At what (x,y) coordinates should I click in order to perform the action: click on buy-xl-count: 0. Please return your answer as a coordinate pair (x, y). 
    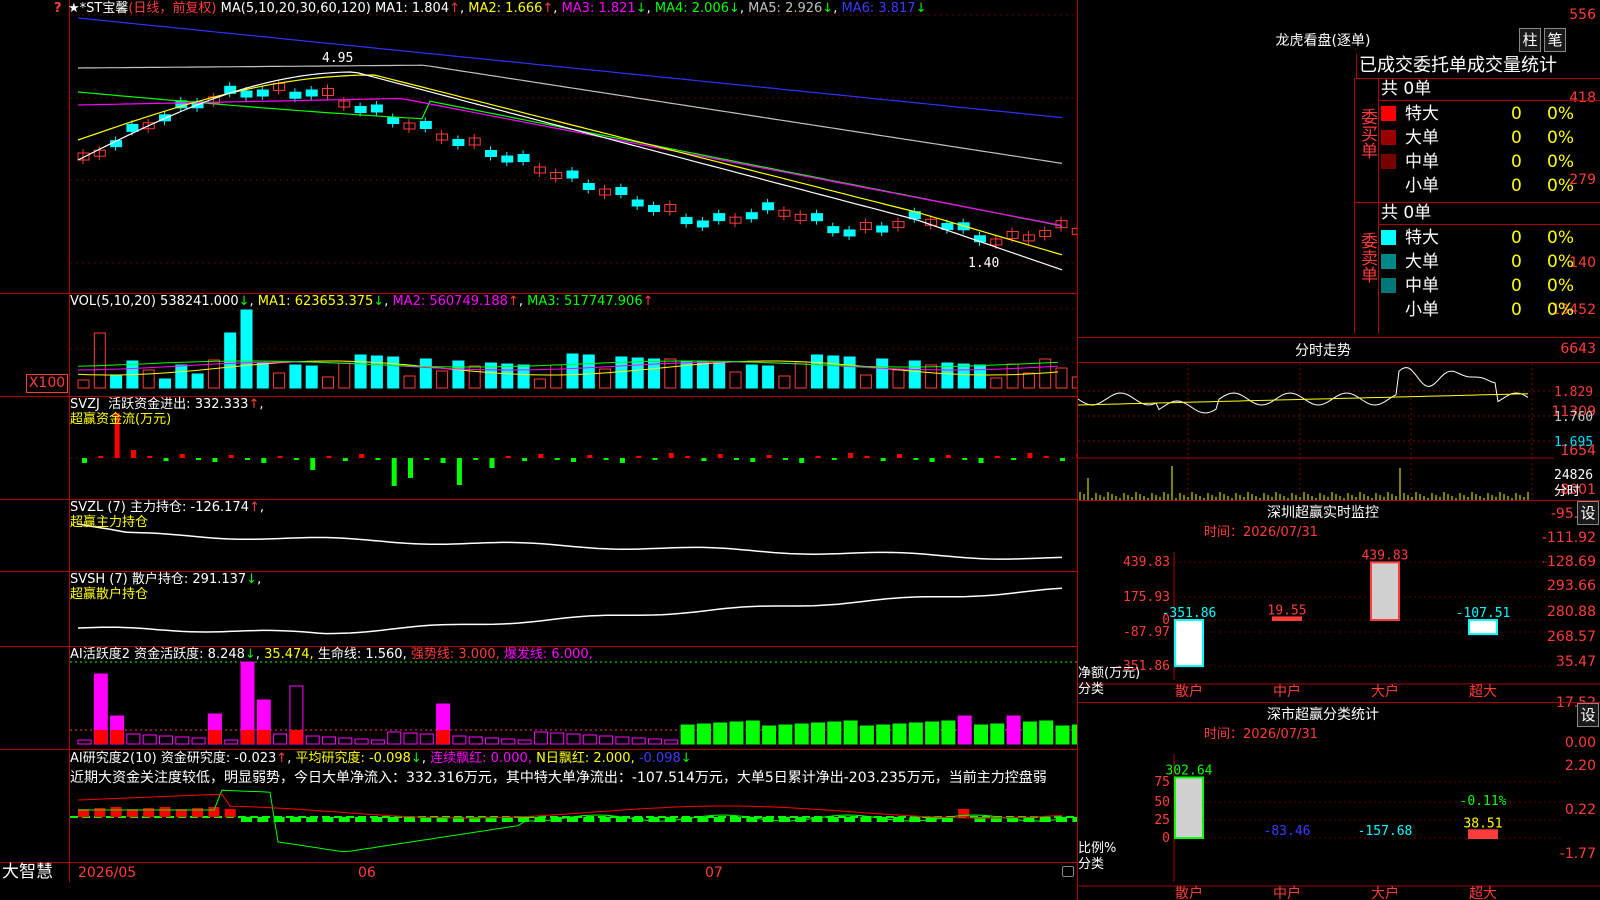
    Looking at the image, I should click on (1516, 114).